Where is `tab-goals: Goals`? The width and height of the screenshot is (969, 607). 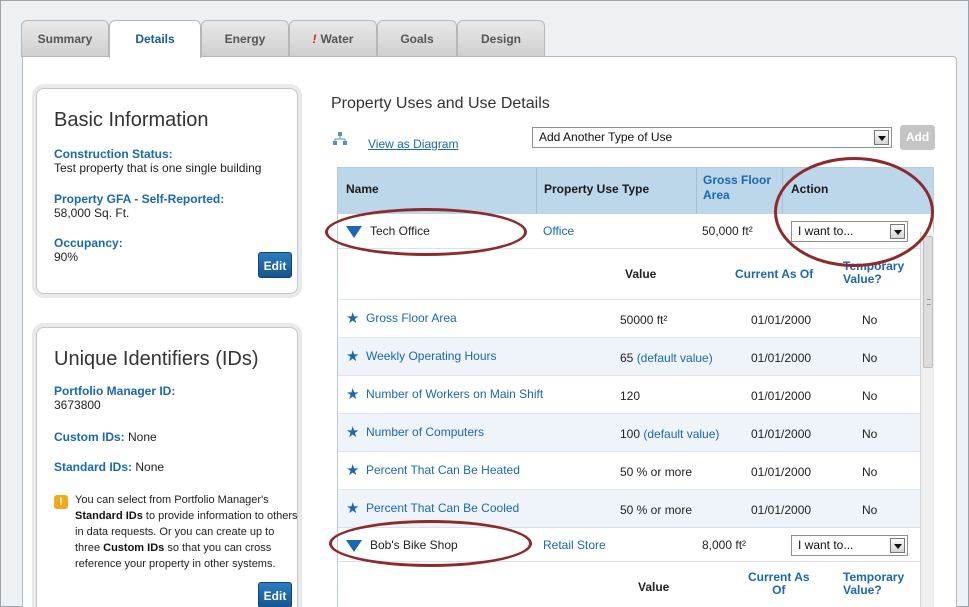 tab-goals: Goals is located at coordinates (417, 38).